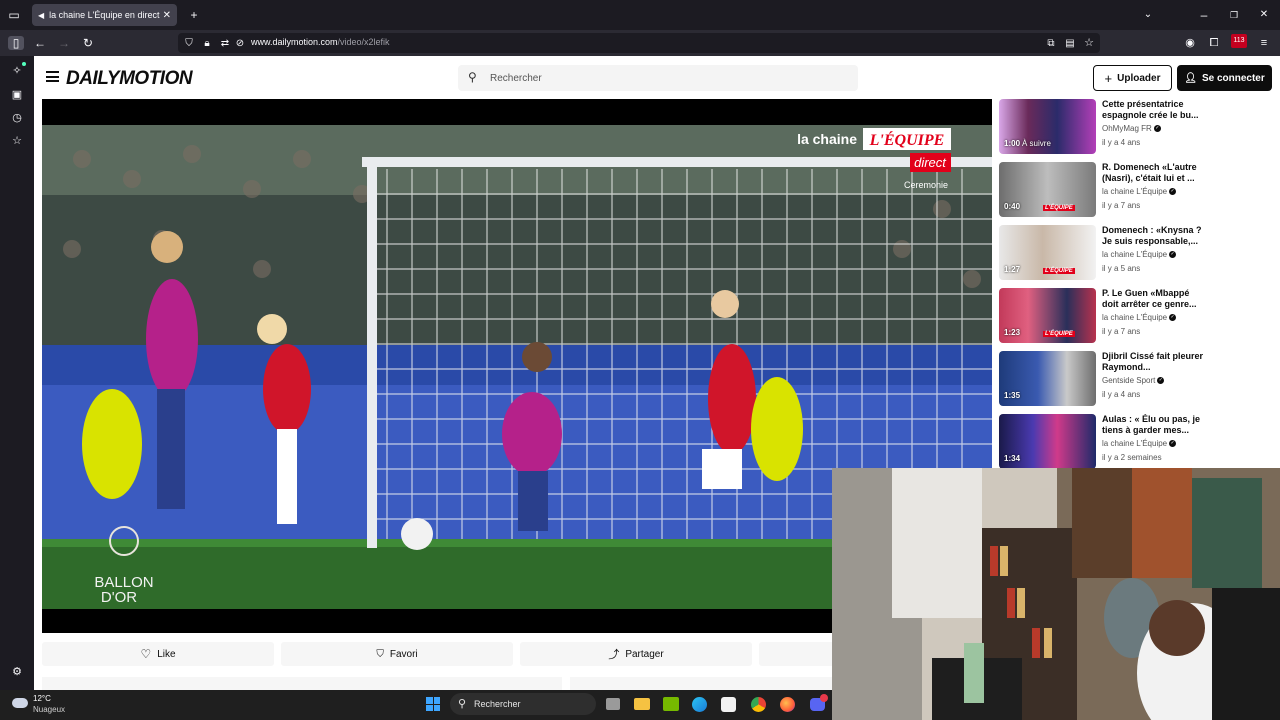 This screenshot has width=1280, height=720. Describe the element at coordinates (1139, 78) in the screenshot. I see `upload-label: Uploader` at that location.